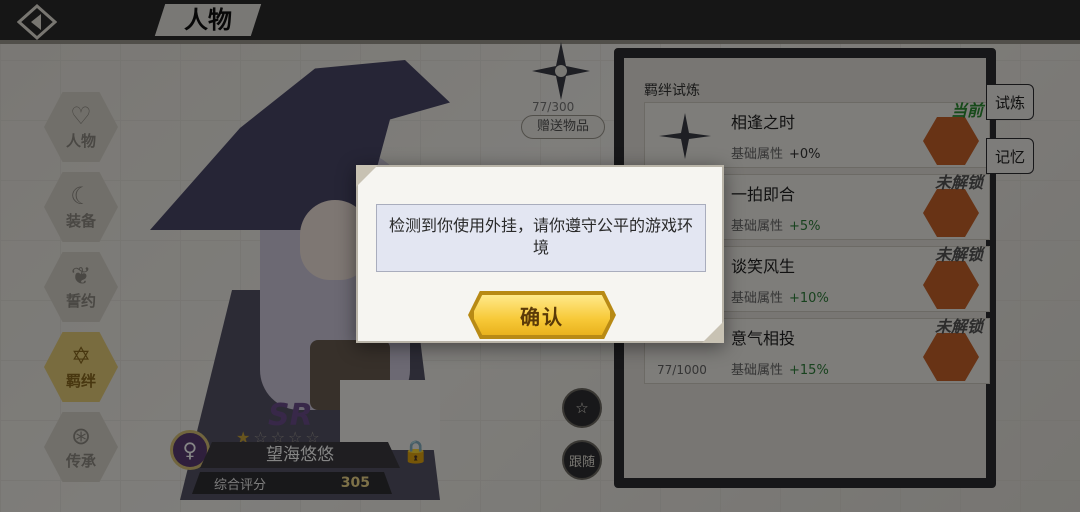 The height and width of the screenshot is (512, 1080). I want to click on anti-cheat-dialog: 检测到你使用外挂，请你遵守公平的游戏环境 确认, so click(540, 254).